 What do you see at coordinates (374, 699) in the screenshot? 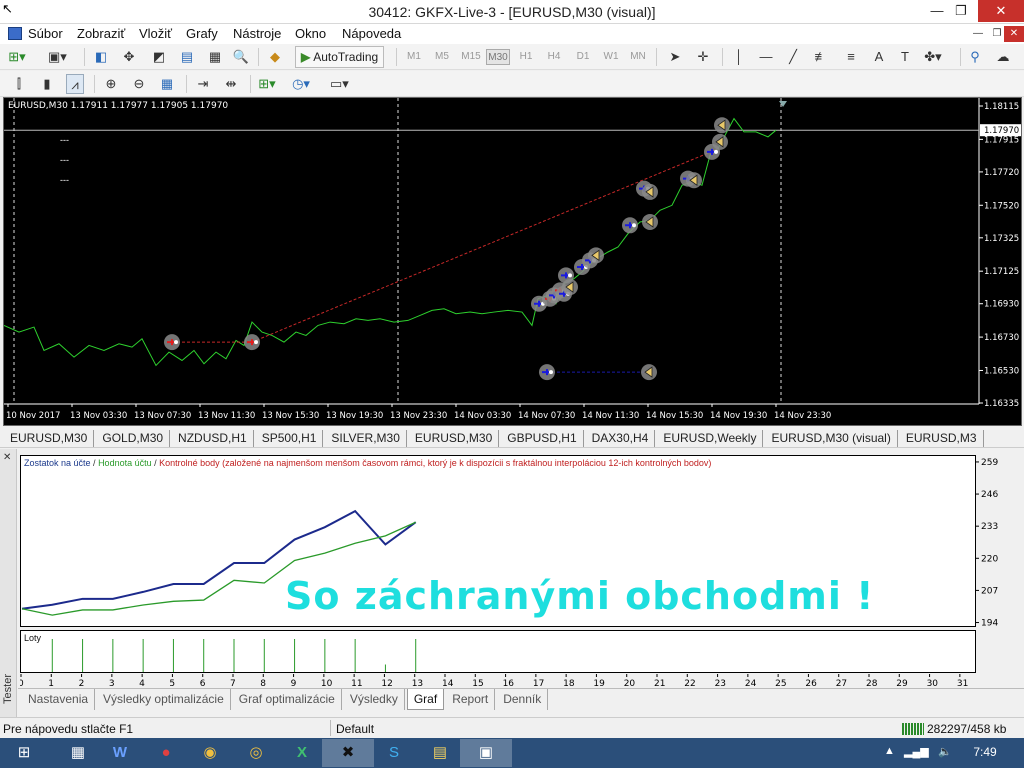
I see `tester-tab: Výsledky` at bounding box center [374, 699].